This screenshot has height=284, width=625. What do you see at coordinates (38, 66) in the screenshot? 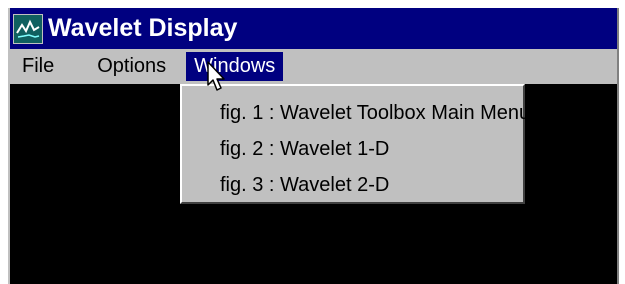
I see `menu-file: File` at bounding box center [38, 66].